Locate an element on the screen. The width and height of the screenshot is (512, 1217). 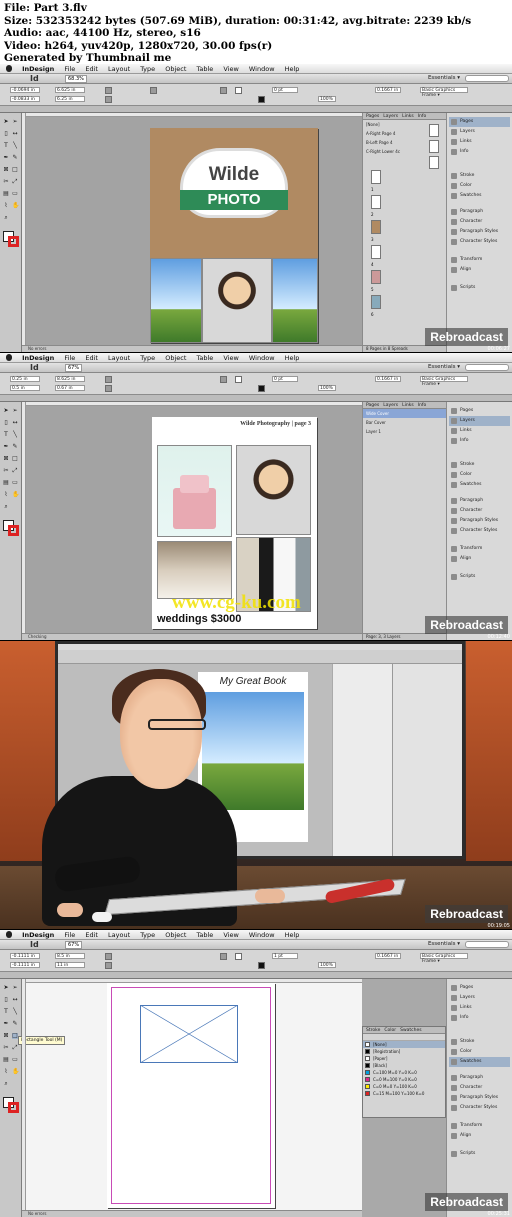
stroke-weight-field: 1 pt is located at coordinates (285, 956).